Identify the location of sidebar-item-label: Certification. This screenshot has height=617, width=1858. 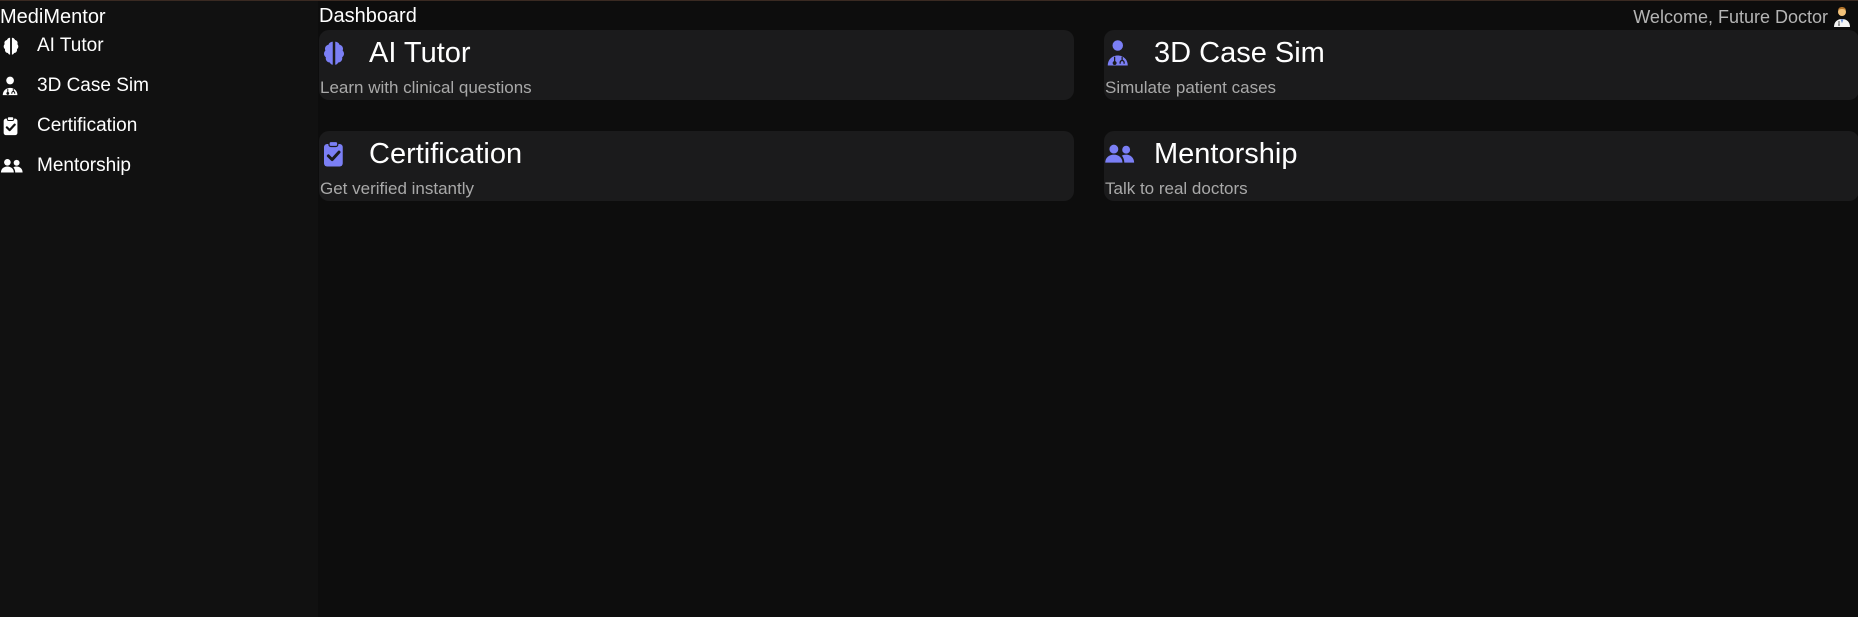
(87, 125).